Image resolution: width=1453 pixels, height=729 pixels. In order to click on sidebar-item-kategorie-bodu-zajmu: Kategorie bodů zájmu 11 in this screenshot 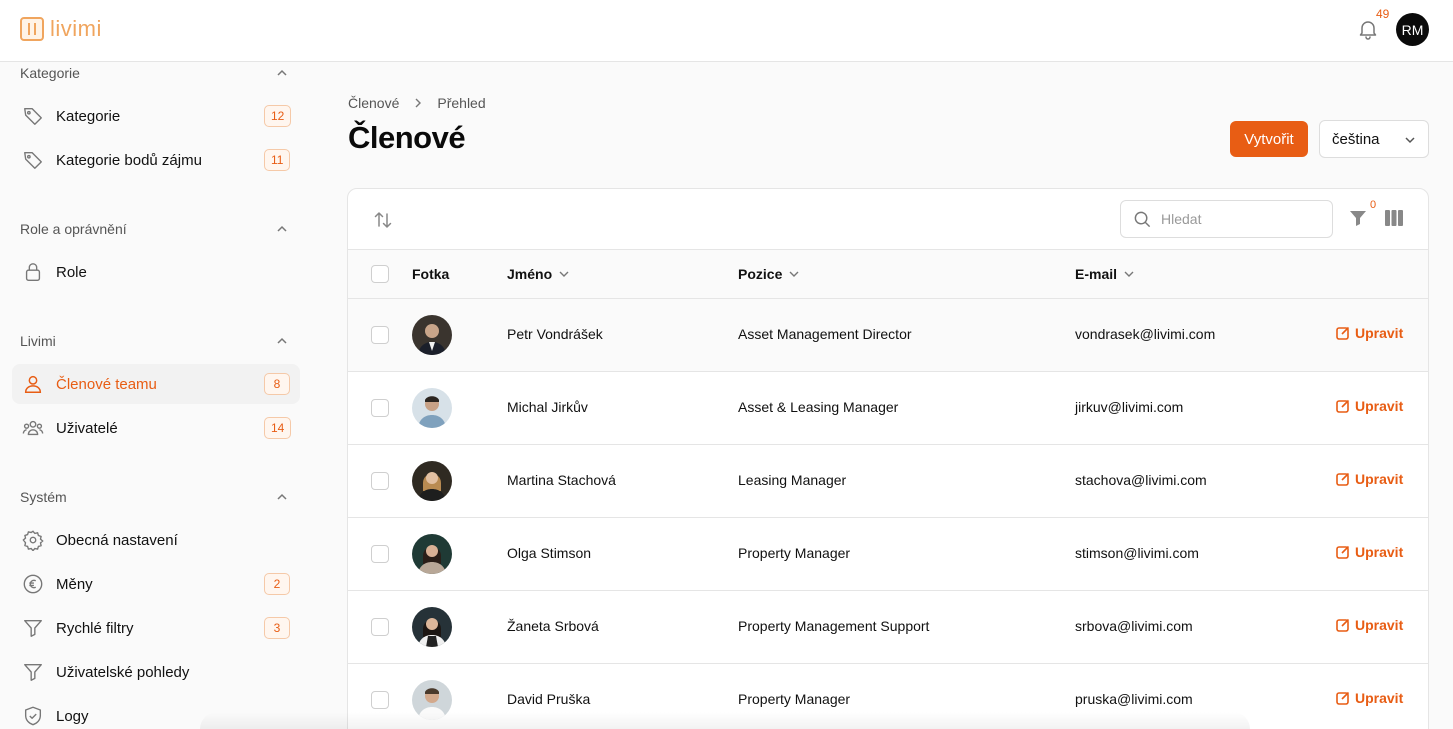, I will do `click(156, 160)`.